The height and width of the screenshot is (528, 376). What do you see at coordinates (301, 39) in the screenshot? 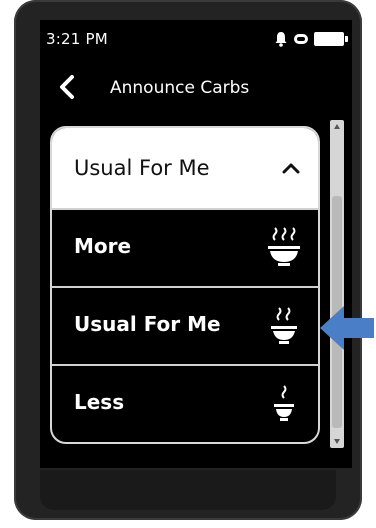
I see `loop-icon` at bounding box center [301, 39].